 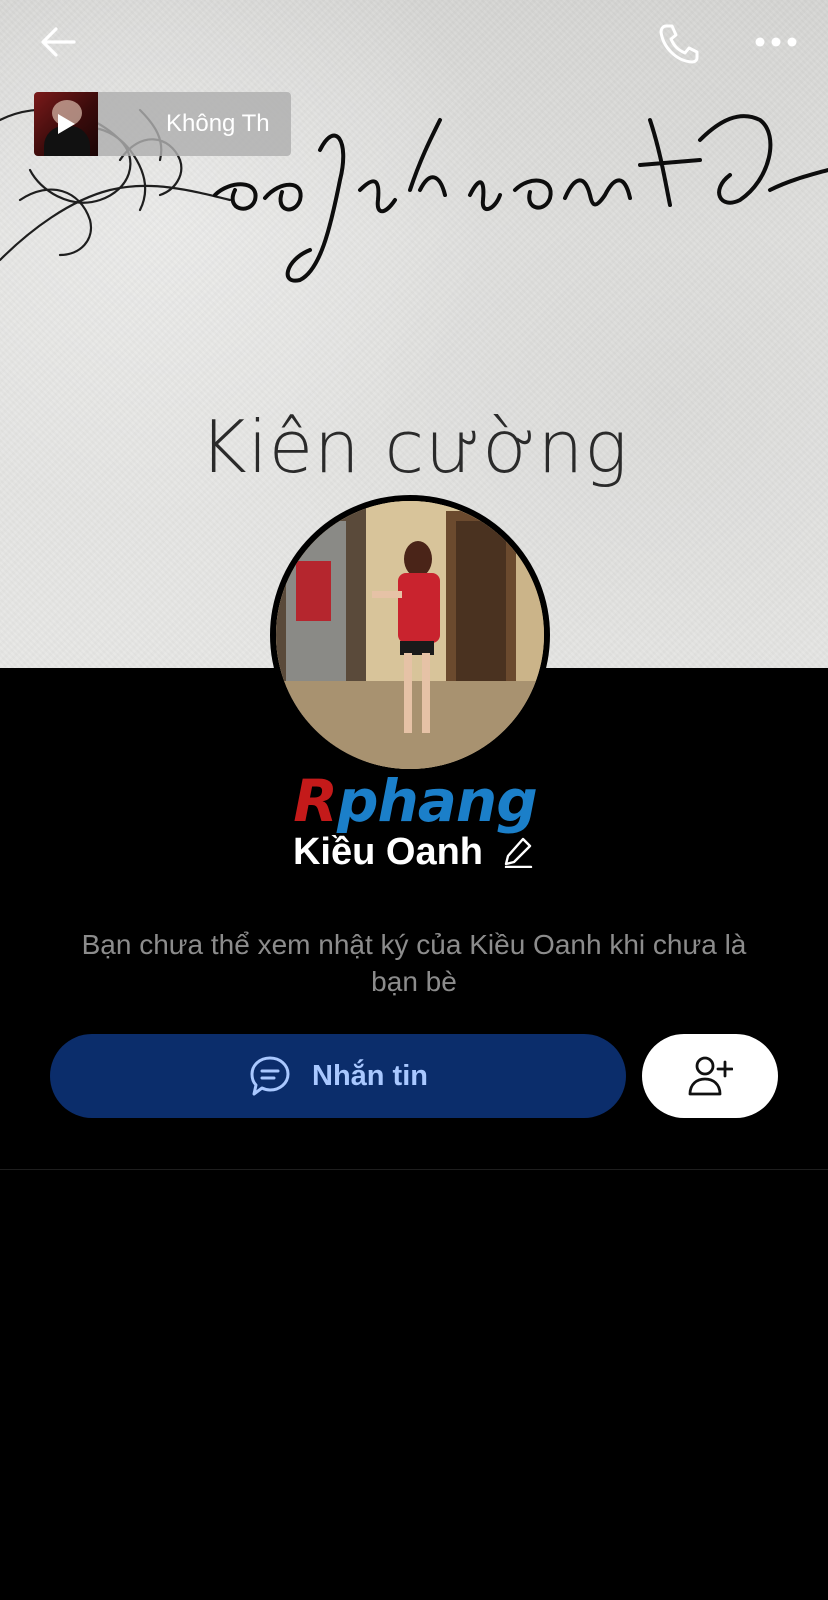 I want to click on add-user-icon, so click(x=710, y=1076).